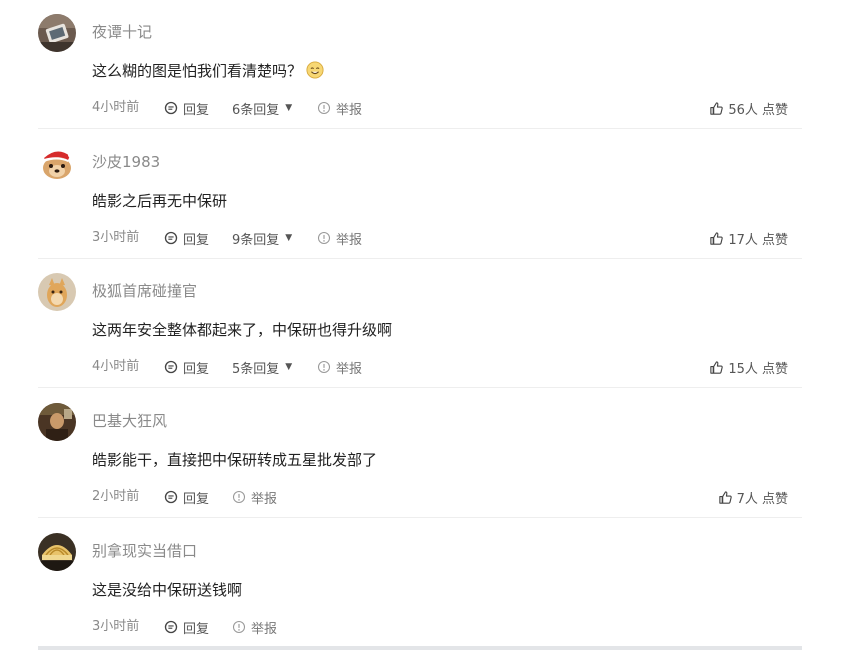 The width and height of the screenshot is (852, 650). I want to click on replies-toggle: 6条回复 ▼, so click(262, 108).